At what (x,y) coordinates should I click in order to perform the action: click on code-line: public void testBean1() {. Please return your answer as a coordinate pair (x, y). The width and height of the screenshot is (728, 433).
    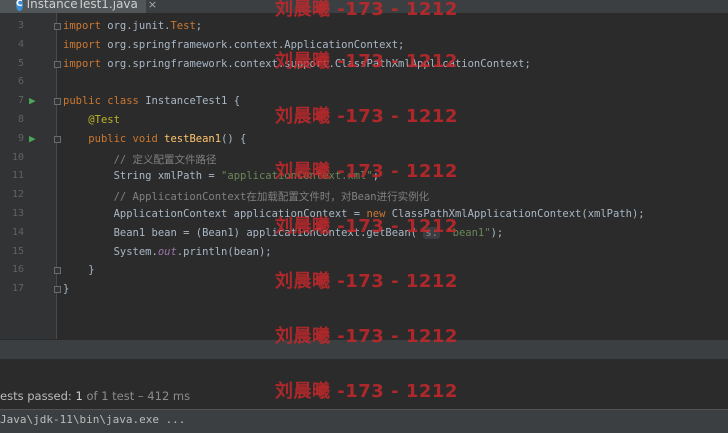
    Looking at the image, I should click on (167, 138).